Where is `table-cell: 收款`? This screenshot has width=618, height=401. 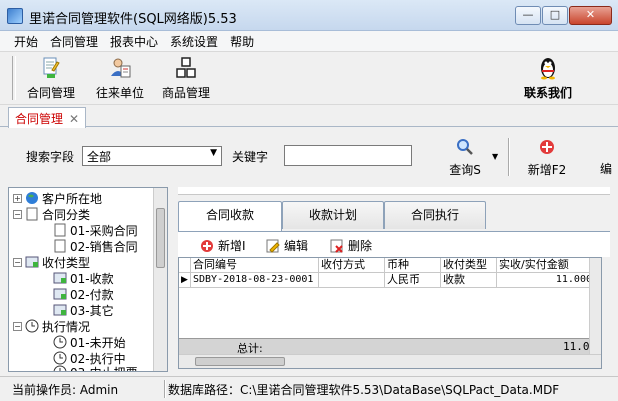 table-cell: 收款 is located at coordinates (469, 280).